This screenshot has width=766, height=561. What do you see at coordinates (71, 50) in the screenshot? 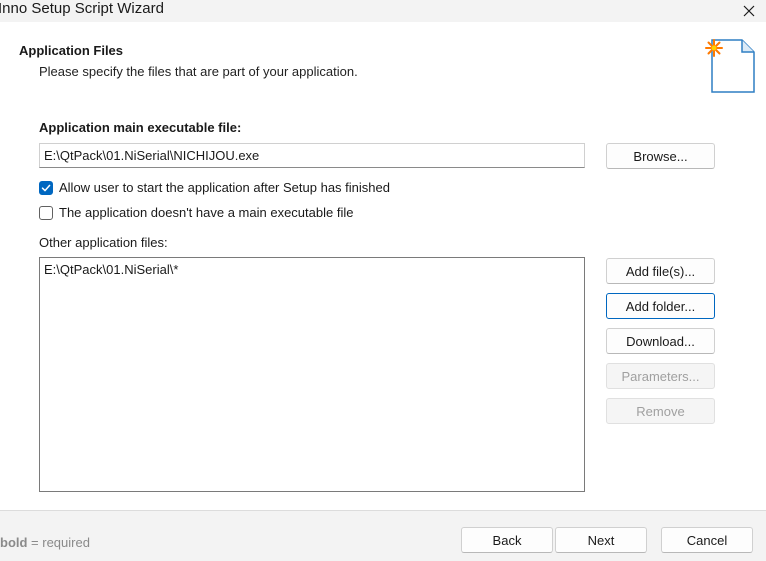
I see `page-title: Application Files` at bounding box center [71, 50].